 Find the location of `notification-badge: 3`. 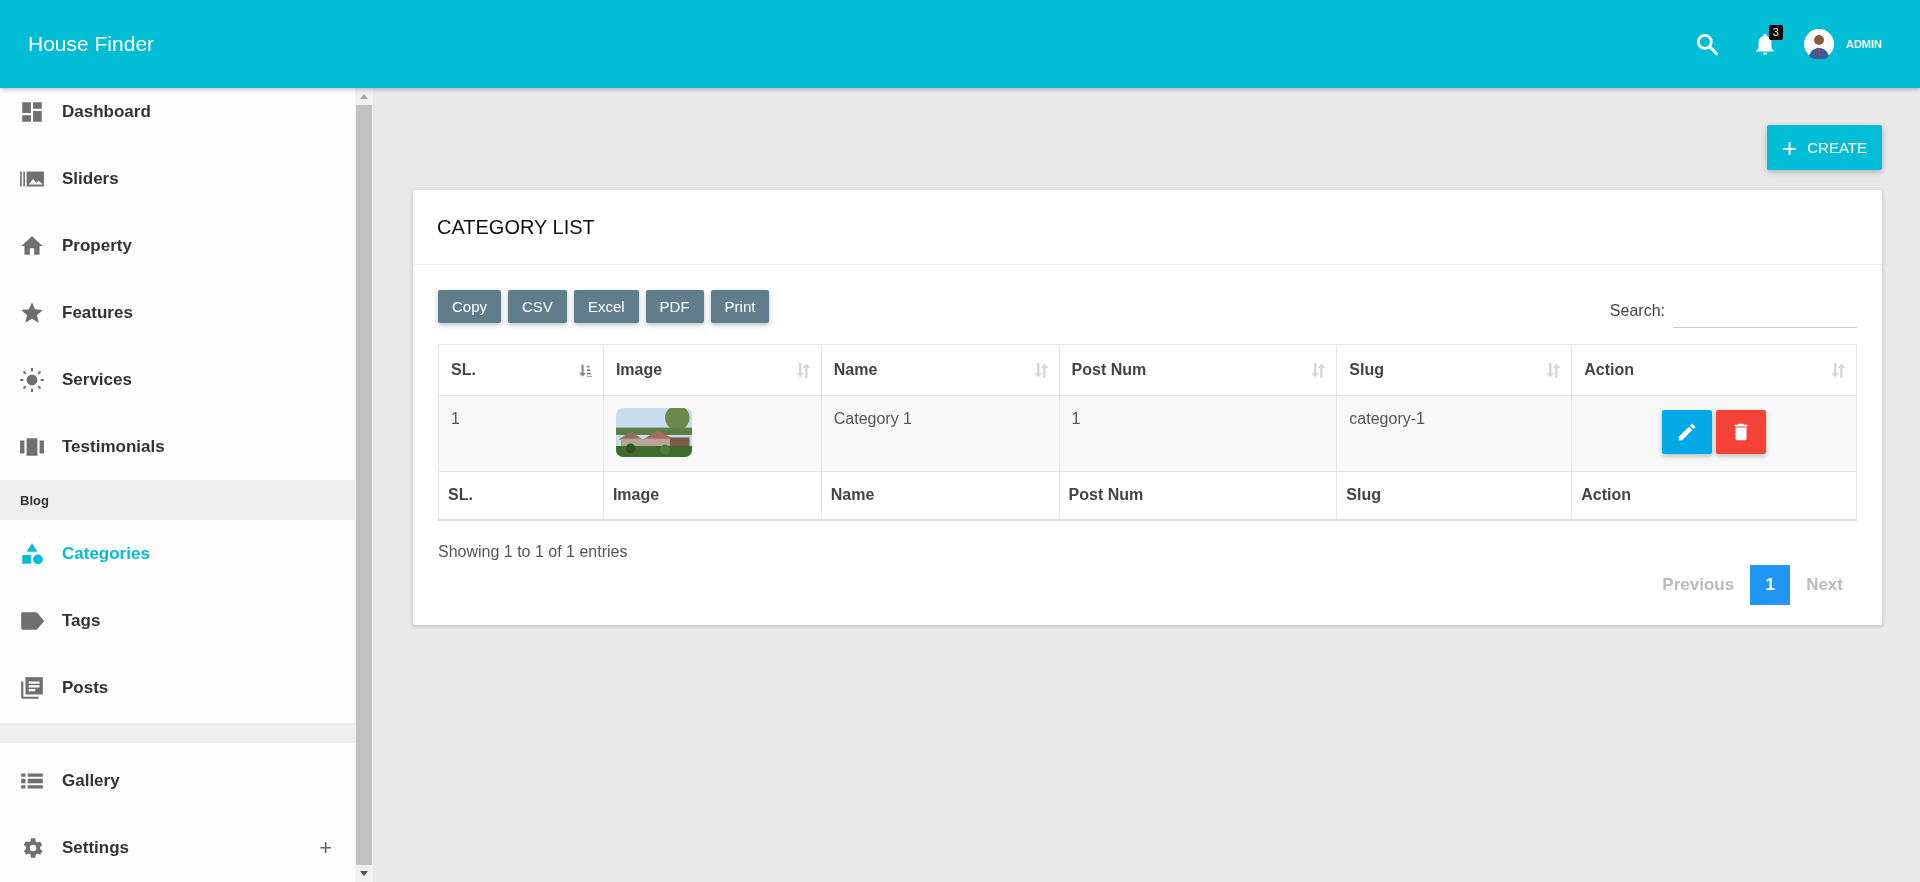

notification-badge: 3 is located at coordinates (1775, 32).